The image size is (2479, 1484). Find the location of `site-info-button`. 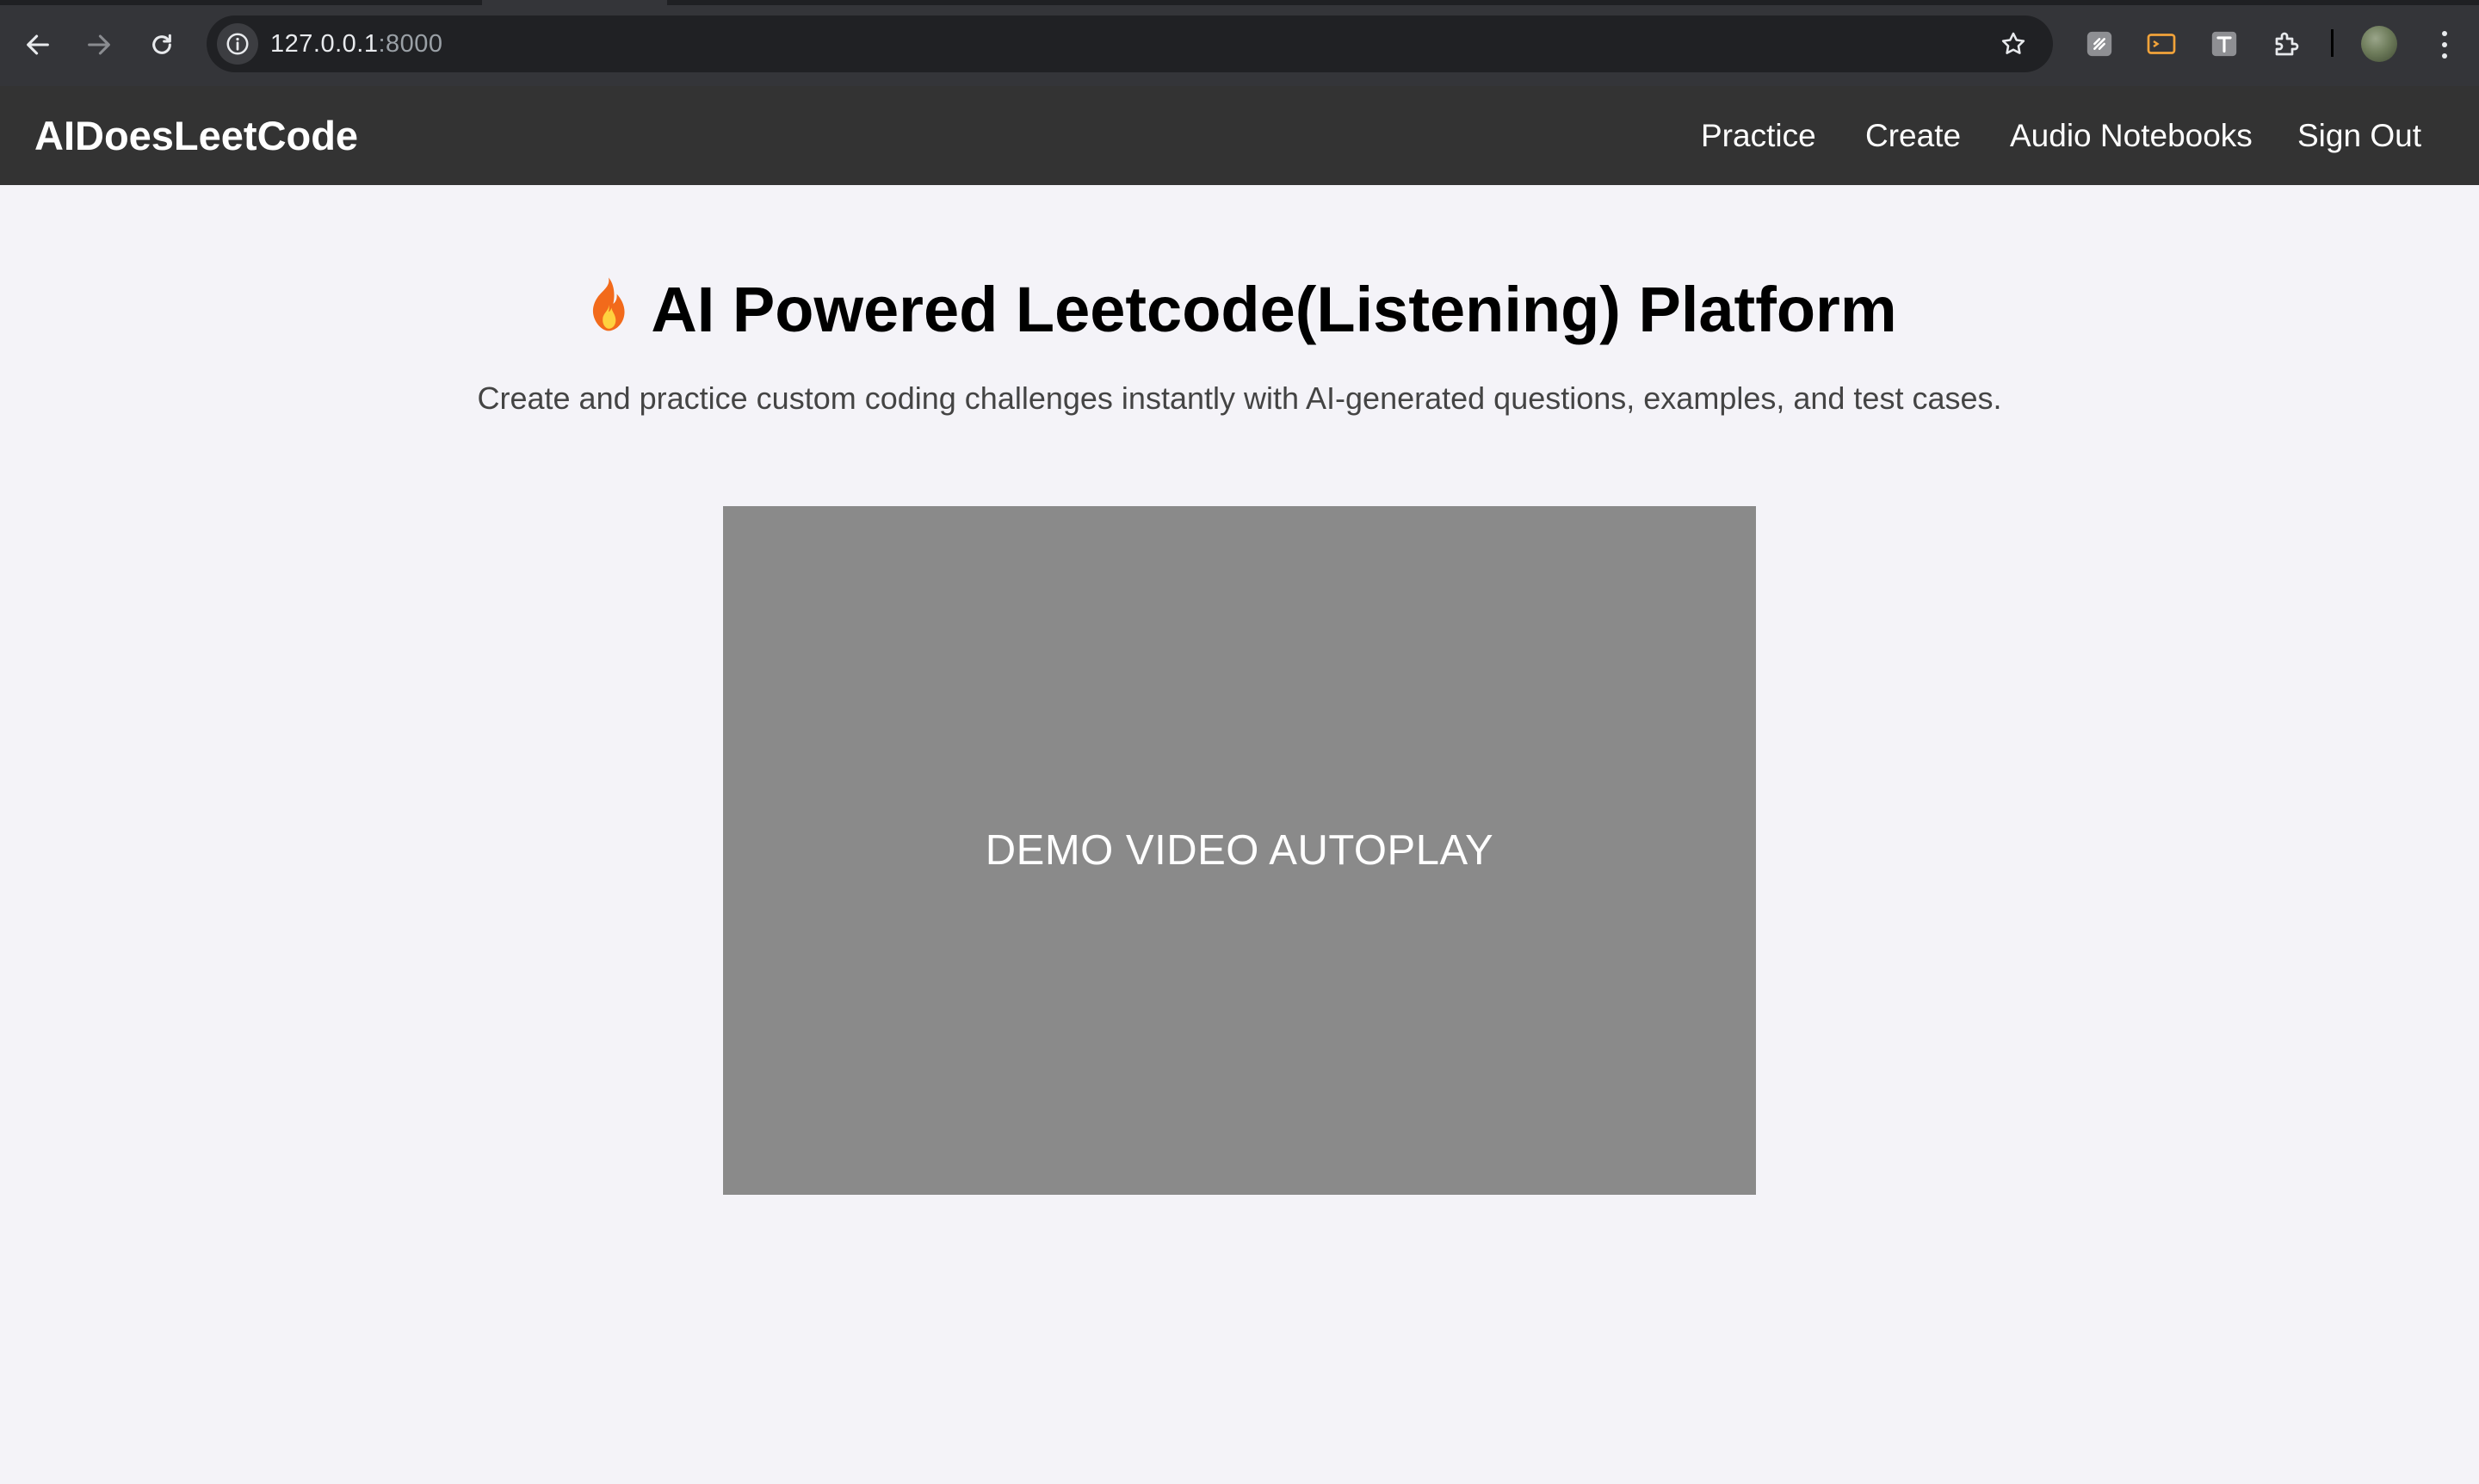

site-info-button is located at coordinates (237, 44).